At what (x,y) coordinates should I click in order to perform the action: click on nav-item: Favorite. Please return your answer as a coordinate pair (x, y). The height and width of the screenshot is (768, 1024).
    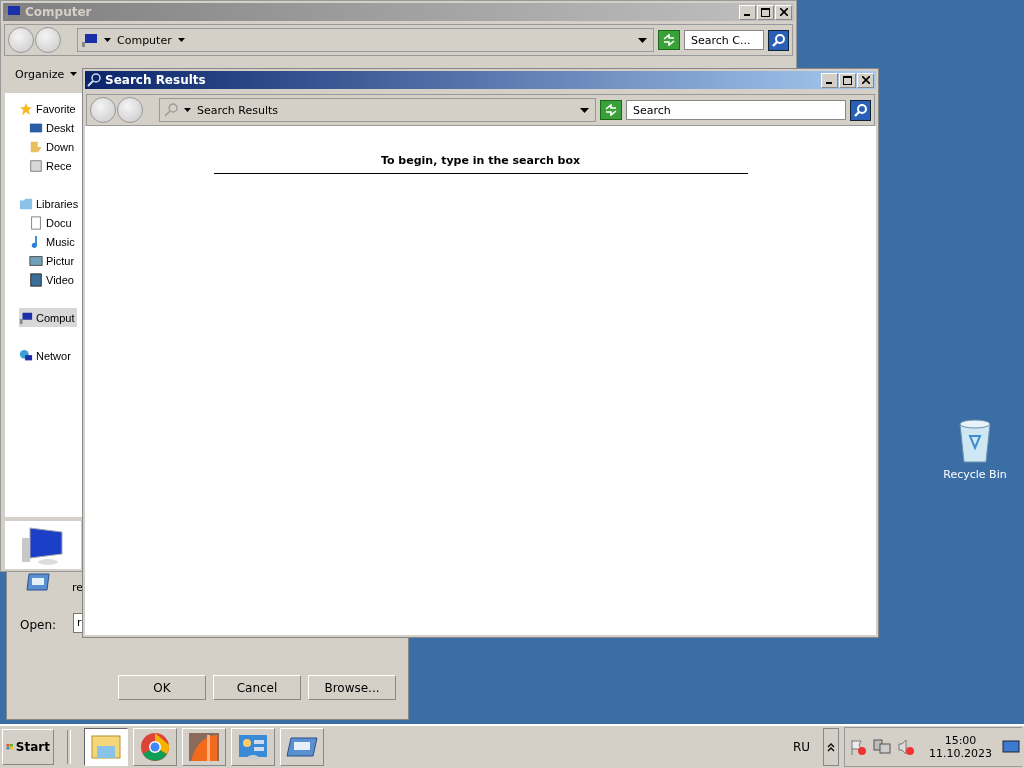
    Looking at the image, I should click on (48, 108).